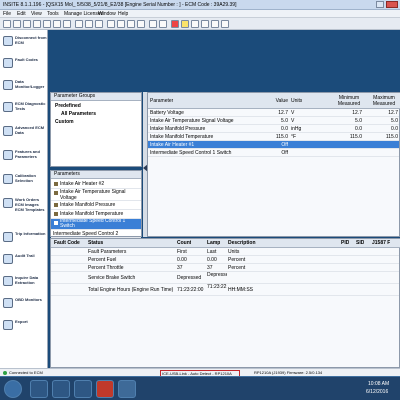  What do you see at coordinates (107, 14) in the screenshot?
I see `menu-window: Window` at bounding box center [107, 14].